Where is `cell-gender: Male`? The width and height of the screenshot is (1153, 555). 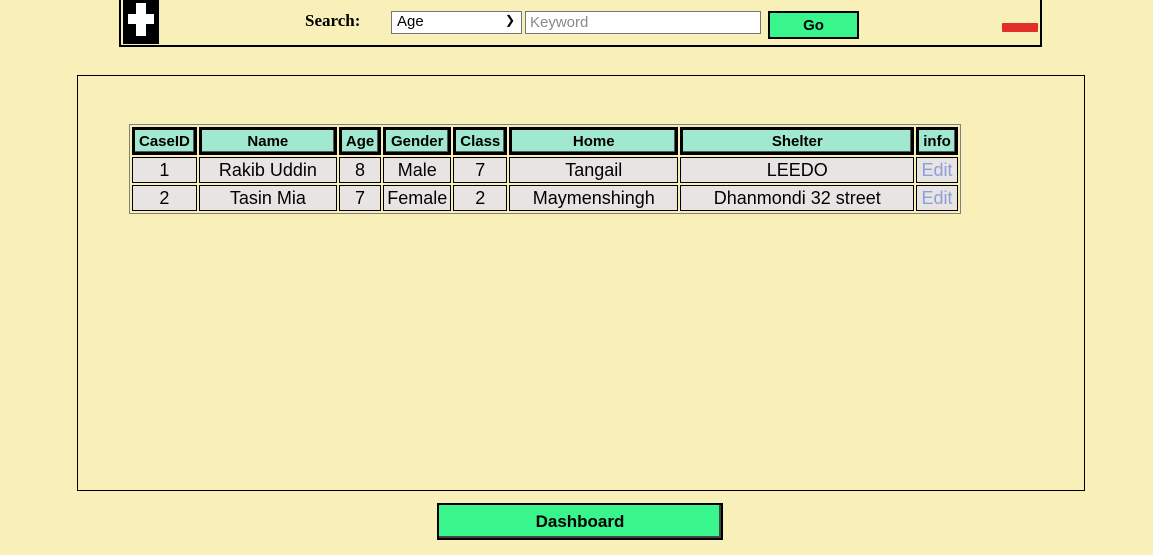 cell-gender: Male is located at coordinates (417, 170).